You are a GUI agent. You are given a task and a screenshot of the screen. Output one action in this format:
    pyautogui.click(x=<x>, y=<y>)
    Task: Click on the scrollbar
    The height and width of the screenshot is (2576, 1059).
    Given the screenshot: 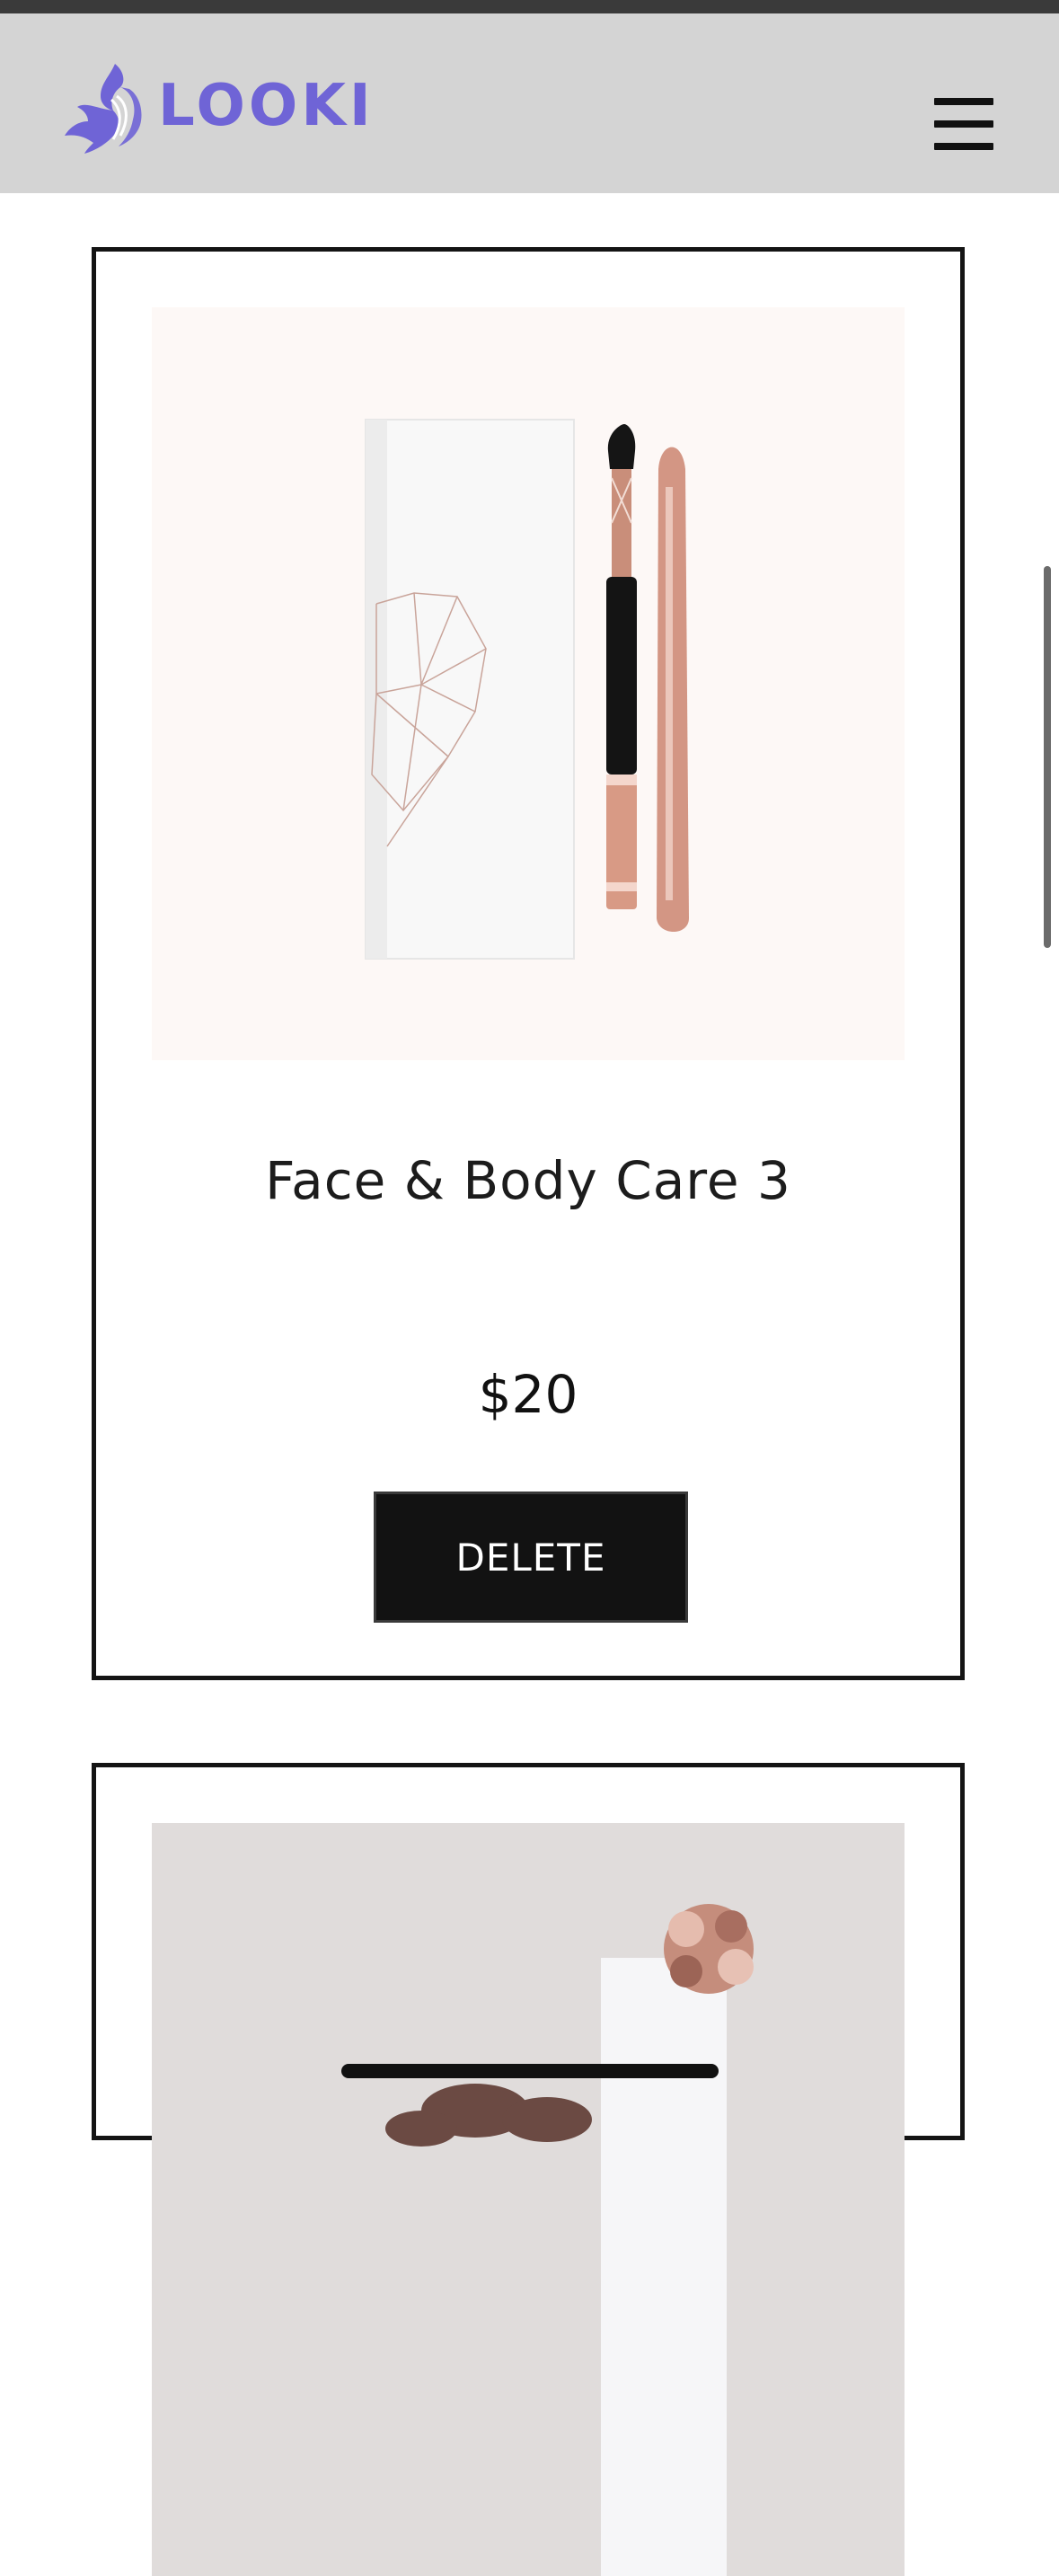 What is the action you would take?
    pyautogui.click(x=1047, y=757)
    